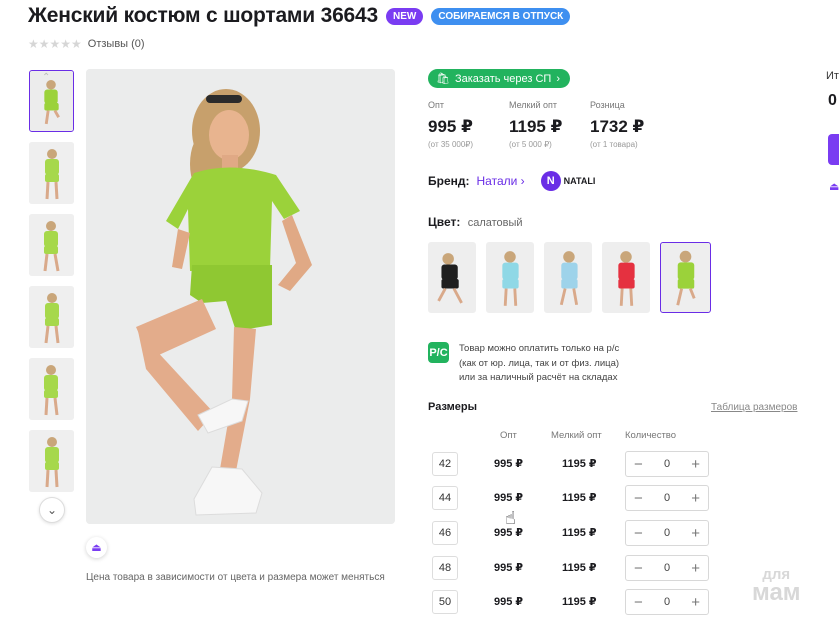 The height and width of the screenshot is (620, 839). I want to click on price-condition: (от 1 товара), so click(614, 144).